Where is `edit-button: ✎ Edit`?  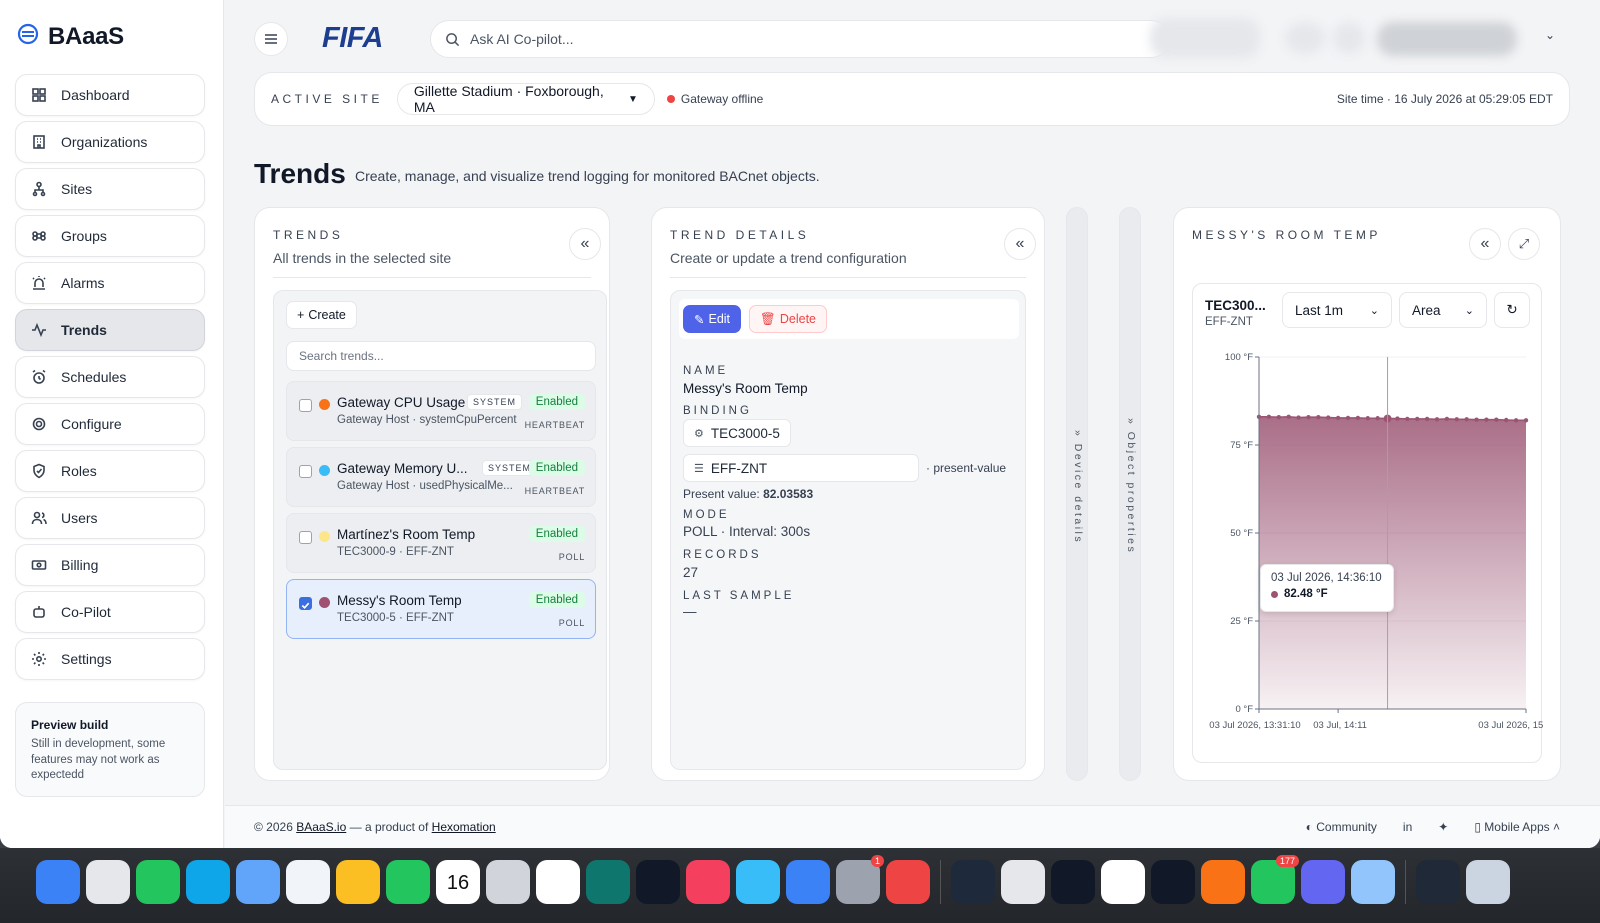 edit-button: ✎ Edit is located at coordinates (712, 319).